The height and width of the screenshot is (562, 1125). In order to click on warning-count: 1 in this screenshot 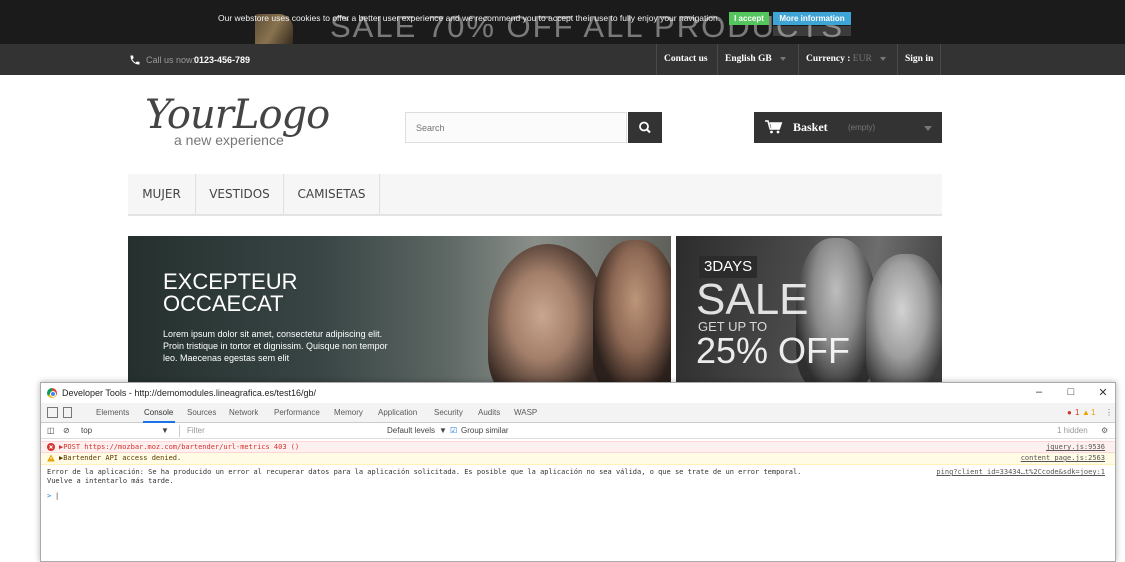, I will do `click(1093, 412)`.